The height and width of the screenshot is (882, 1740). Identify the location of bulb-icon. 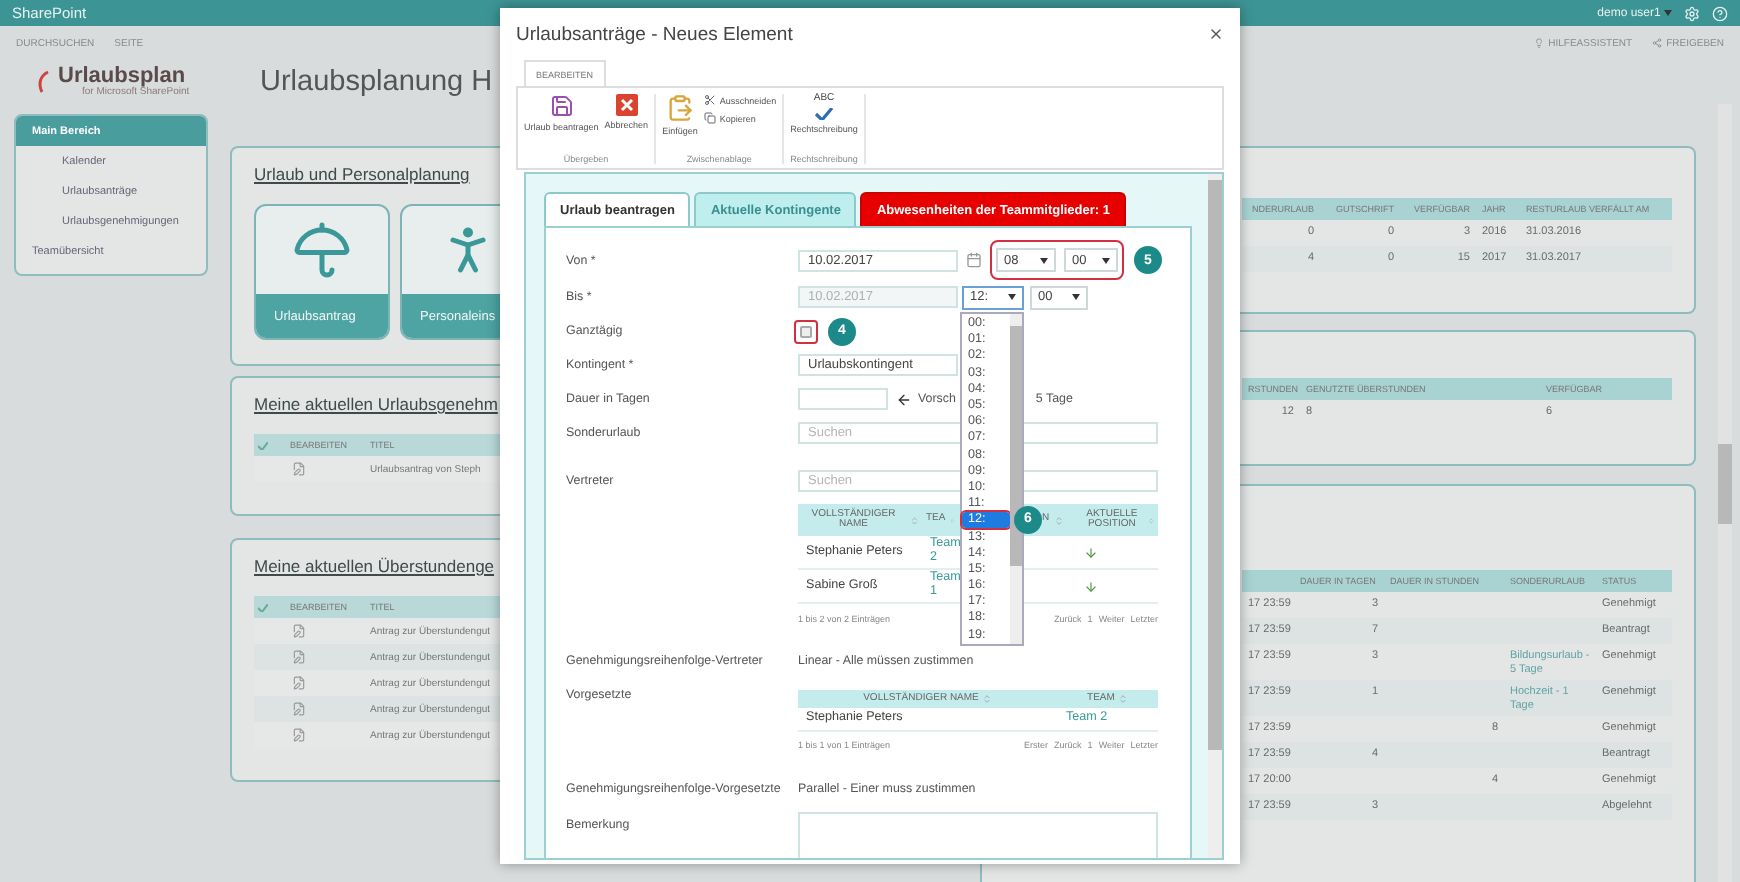
(1539, 43).